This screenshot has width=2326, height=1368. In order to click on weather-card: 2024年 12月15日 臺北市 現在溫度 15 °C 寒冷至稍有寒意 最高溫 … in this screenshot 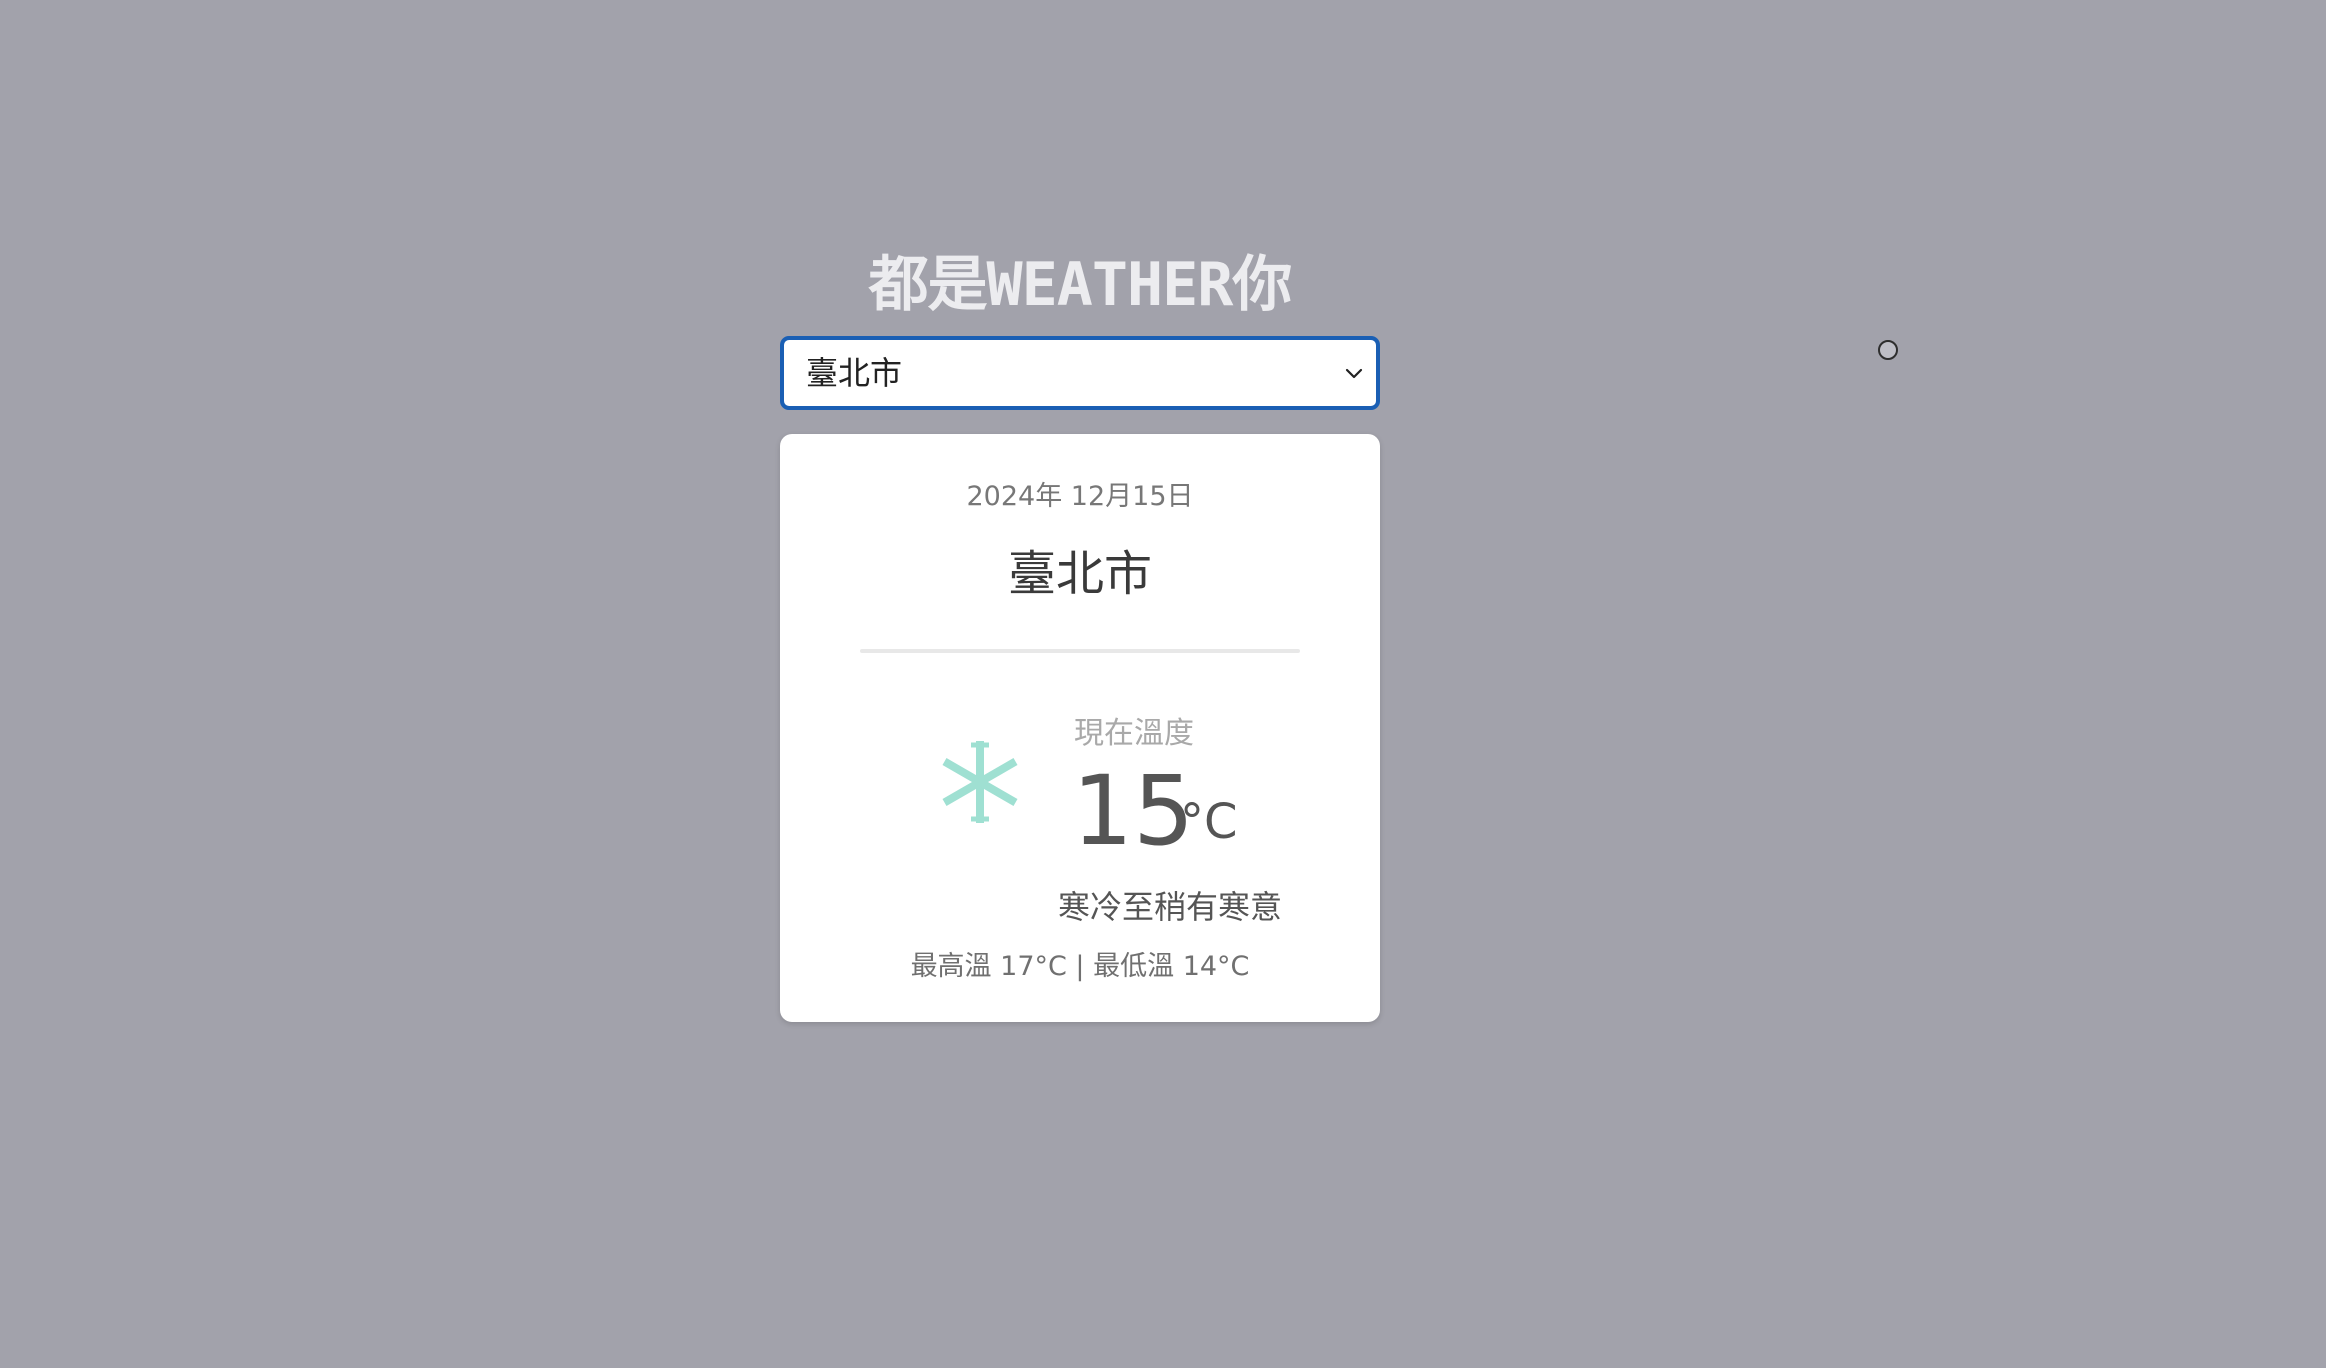, I will do `click(1080, 728)`.